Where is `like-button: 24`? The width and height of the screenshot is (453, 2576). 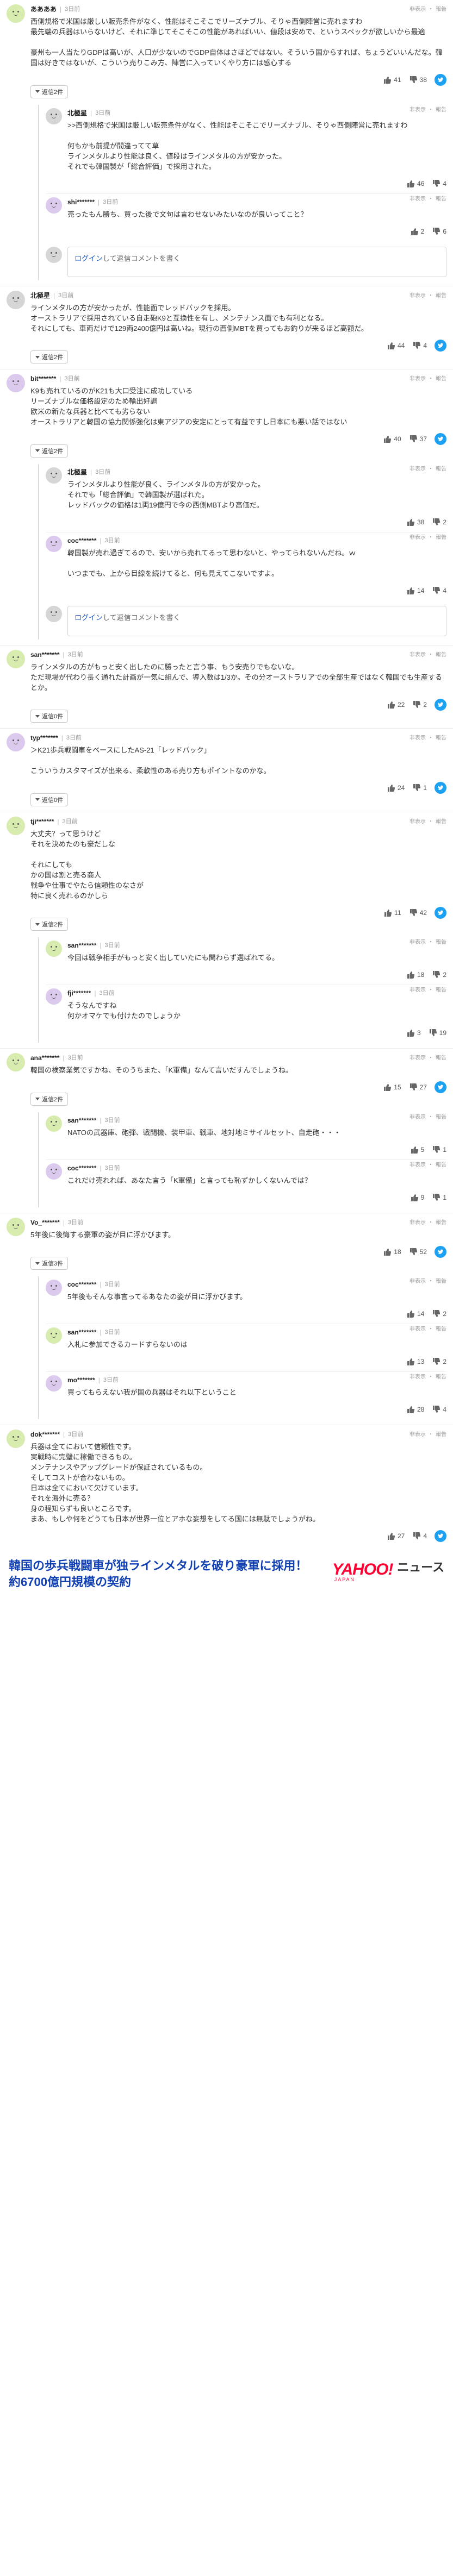
like-button: 24 is located at coordinates (396, 788).